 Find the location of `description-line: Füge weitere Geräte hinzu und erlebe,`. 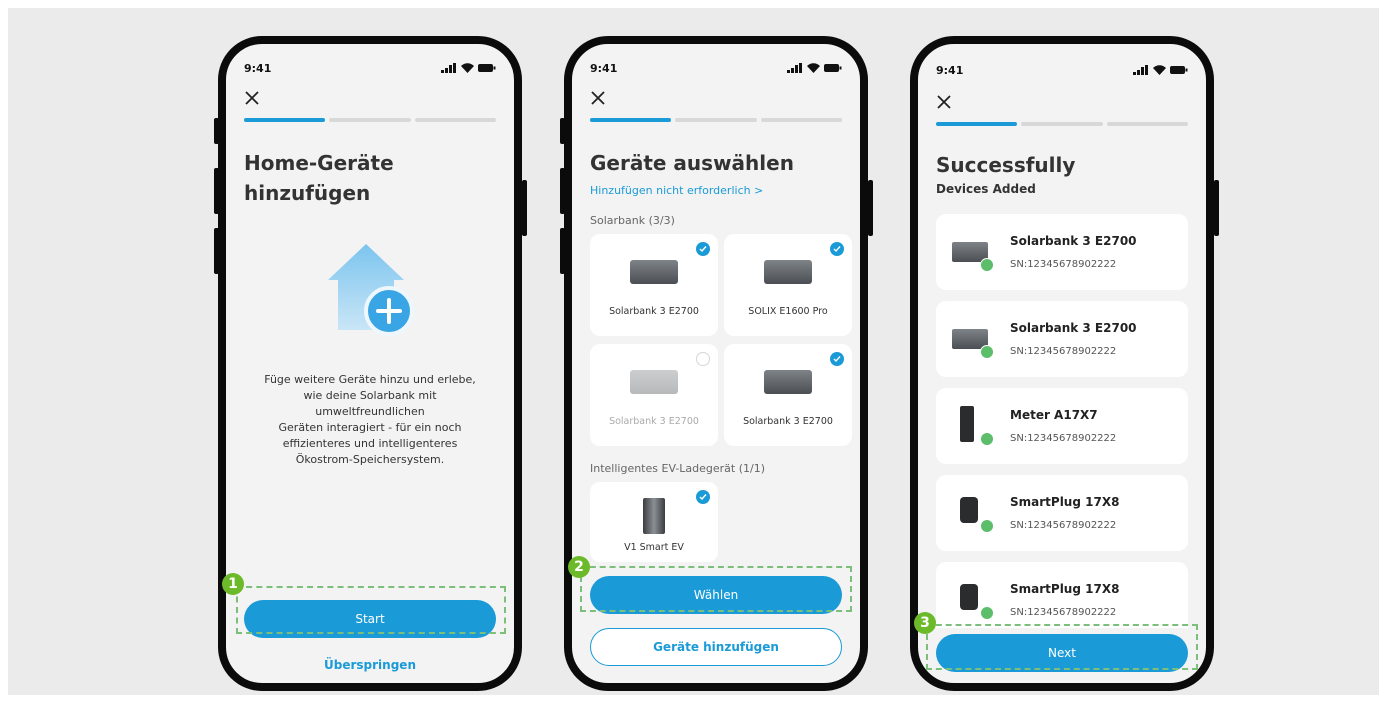

description-line: Füge weitere Geräte hinzu und erlebe, is located at coordinates (370, 379).